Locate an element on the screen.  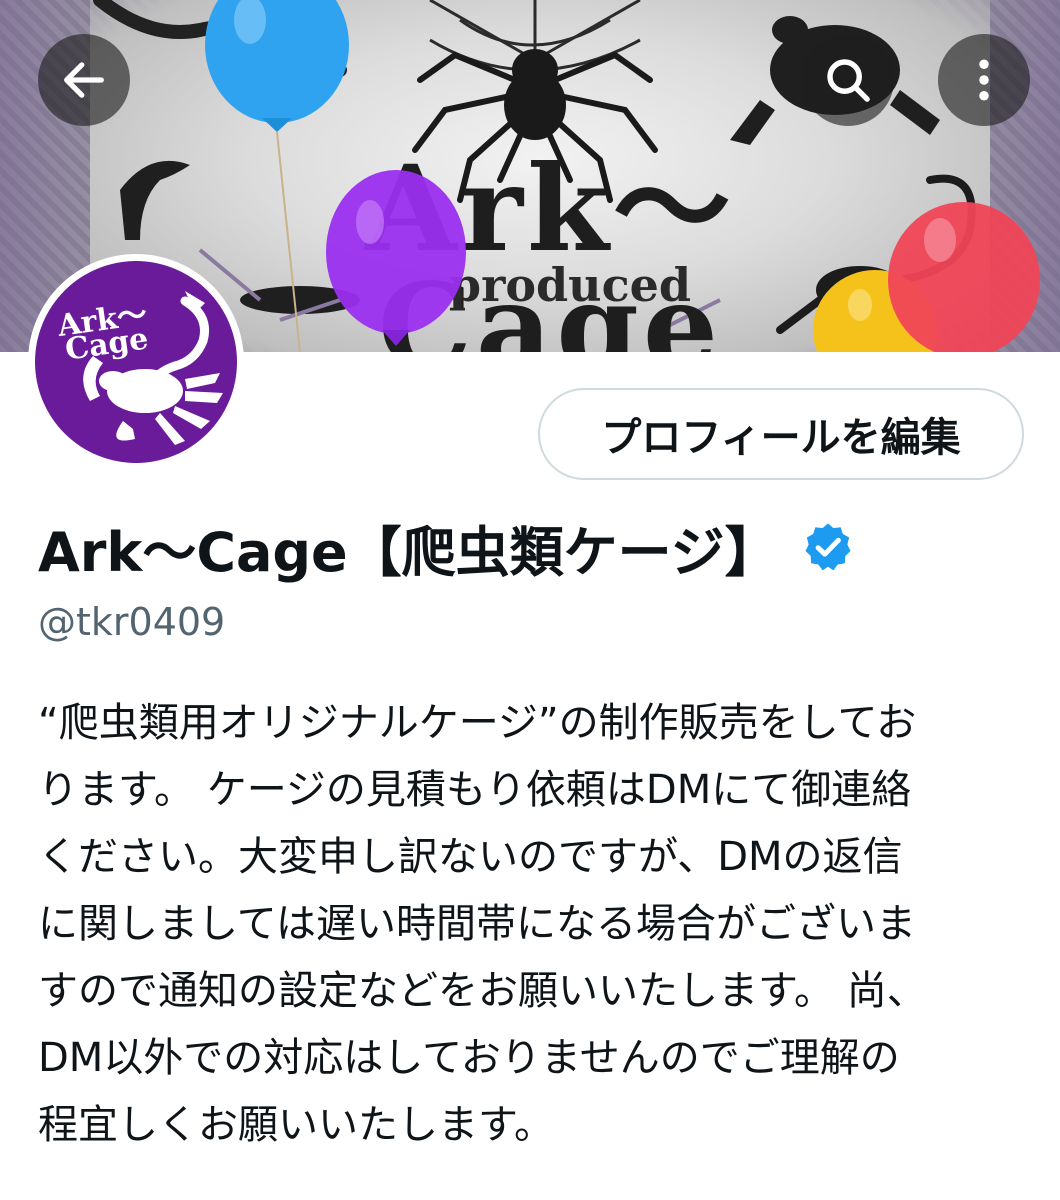
purple-balloon-icon is located at coordinates (396, 258).